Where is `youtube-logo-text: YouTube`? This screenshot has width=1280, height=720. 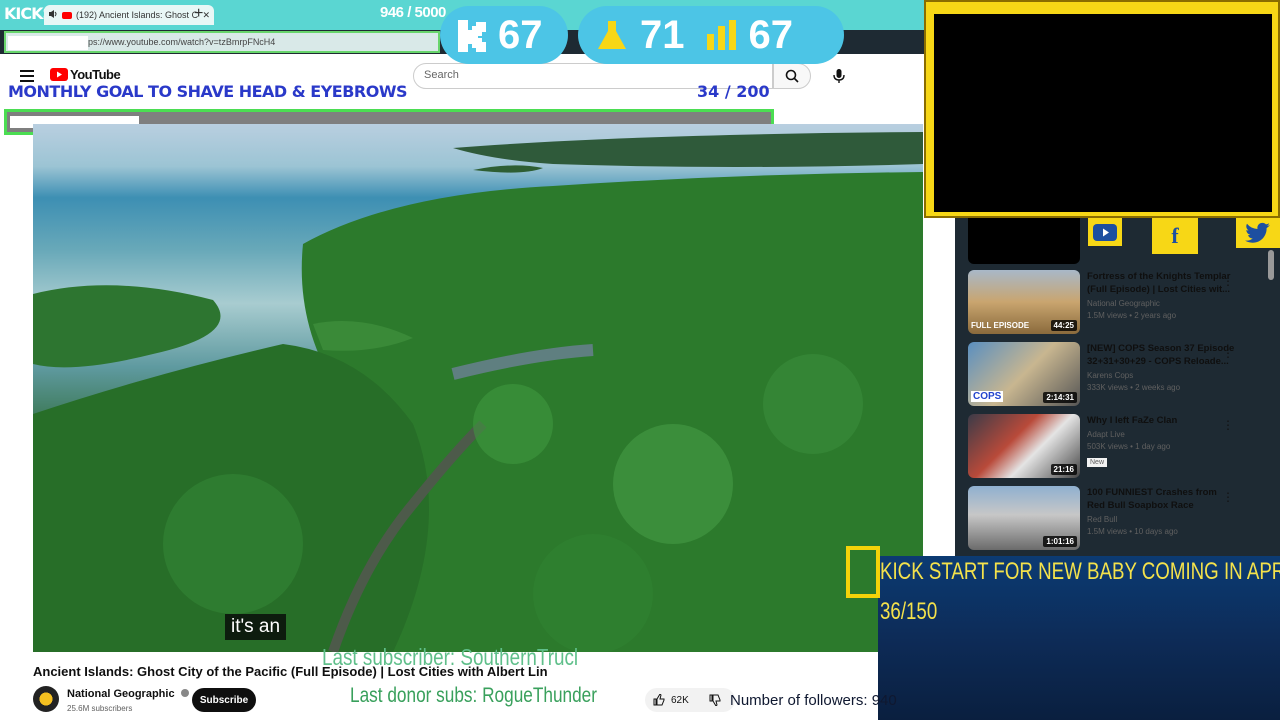 youtube-logo-text: YouTube is located at coordinates (95, 74).